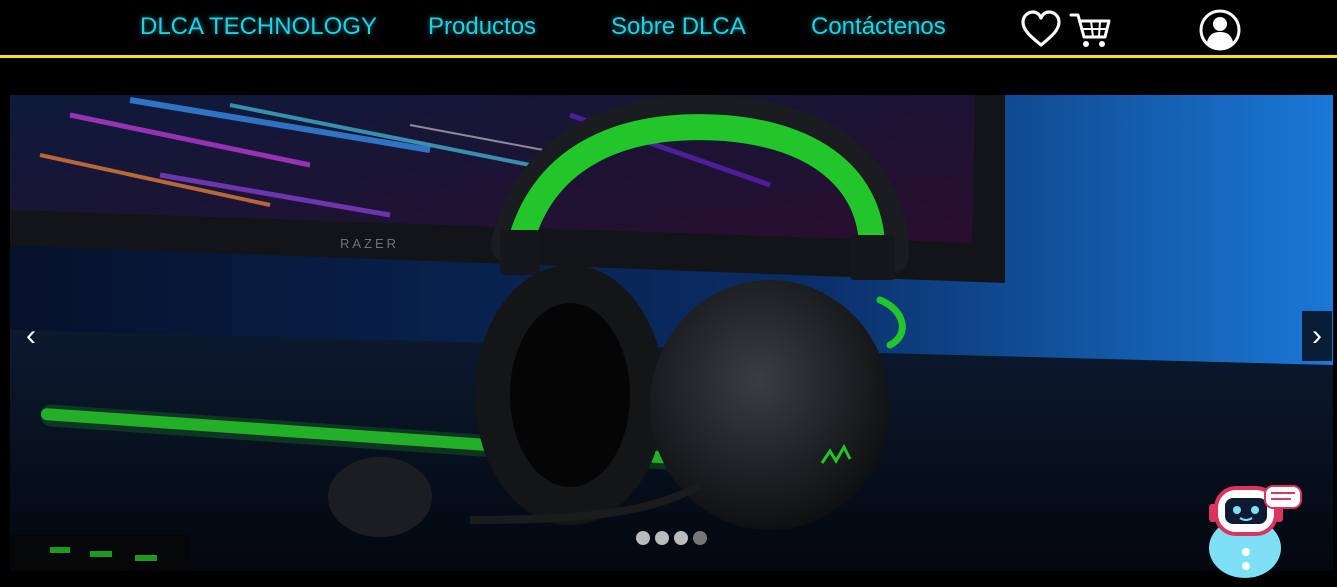 The height and width of the screenshot is (587, 1337). I want to click on nav-link-productos: Productos, so click(482, 27).